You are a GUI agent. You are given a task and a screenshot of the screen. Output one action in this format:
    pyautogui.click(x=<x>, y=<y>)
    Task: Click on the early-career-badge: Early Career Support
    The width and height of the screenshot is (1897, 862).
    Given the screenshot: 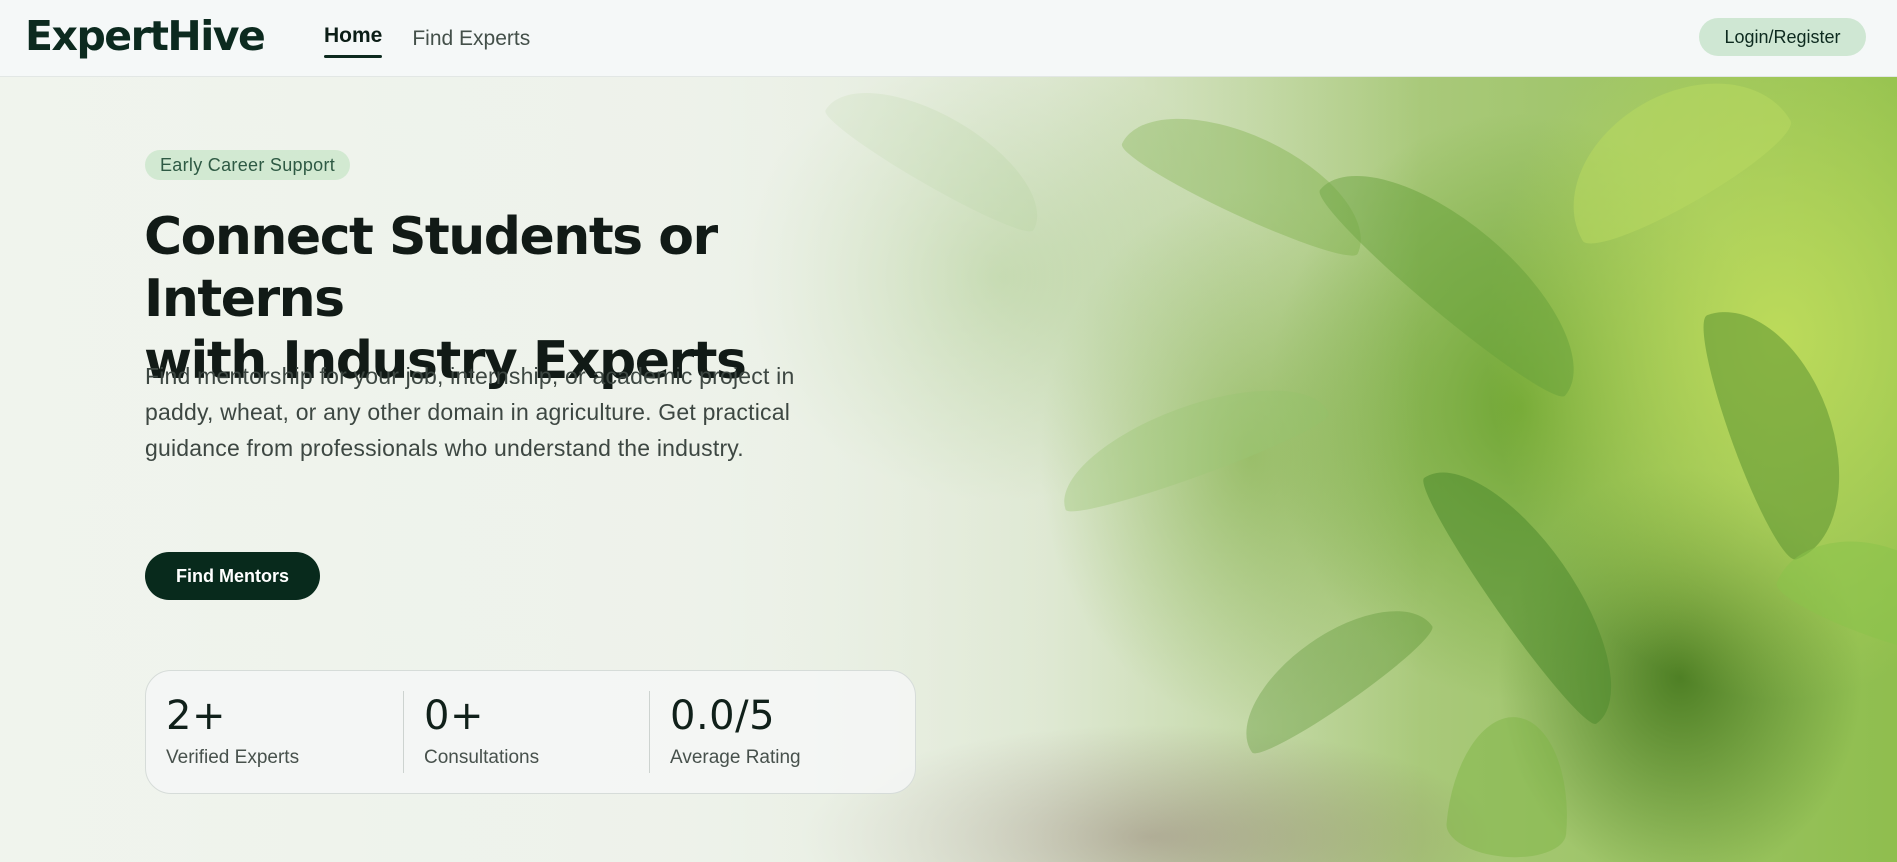 What is the action you would take?
    pyautogui.click(x=248, y=165)
    